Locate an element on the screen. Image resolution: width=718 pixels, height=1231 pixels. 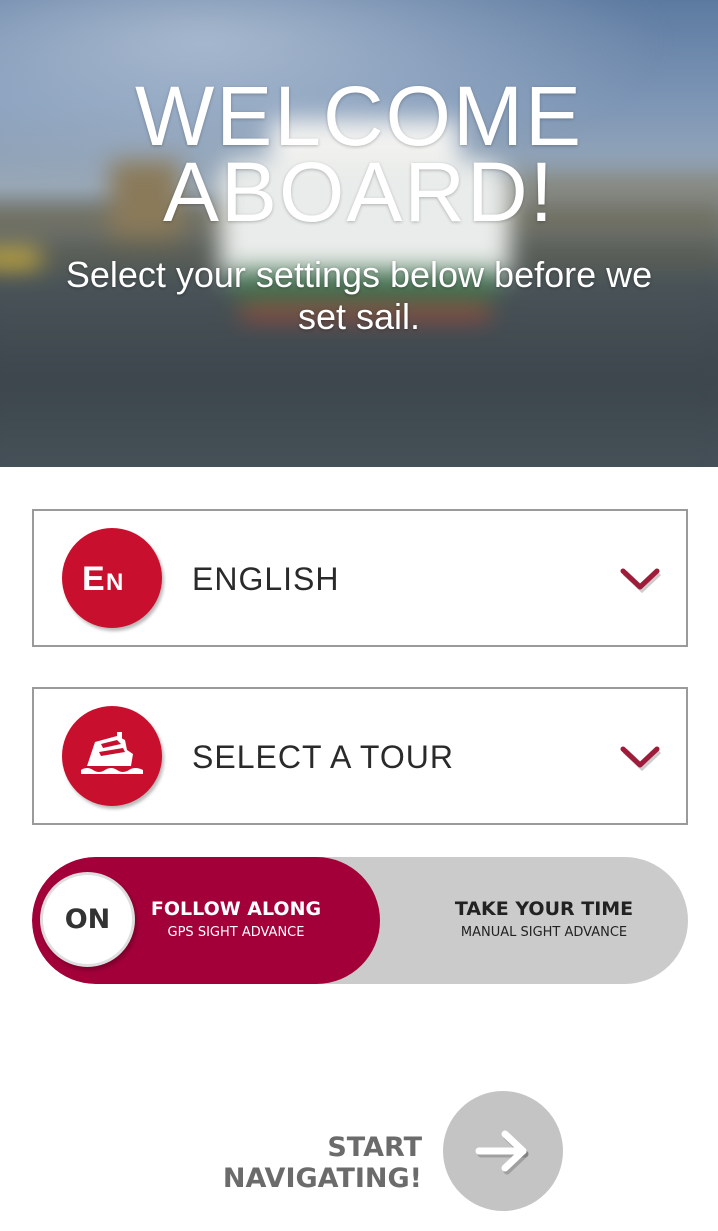
start-navigating-label: START NAVIGATING! is located at coordinates (271, 1163).